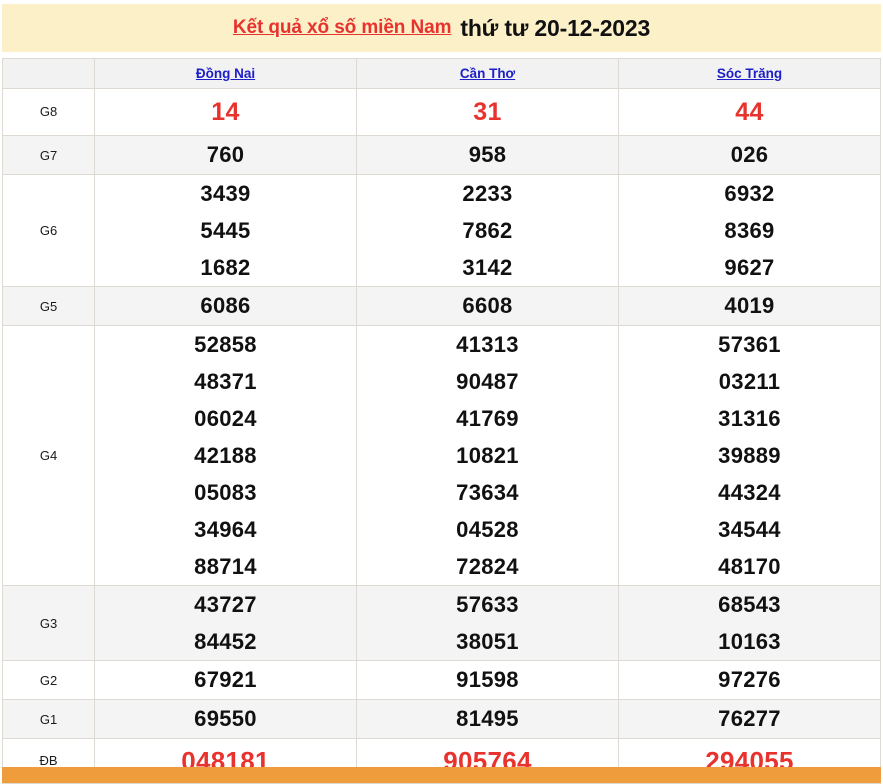  What do you see at coordinates (749, 193) in the screenshot?
I see `result-number: 6932` at bounding box center [749, 193].